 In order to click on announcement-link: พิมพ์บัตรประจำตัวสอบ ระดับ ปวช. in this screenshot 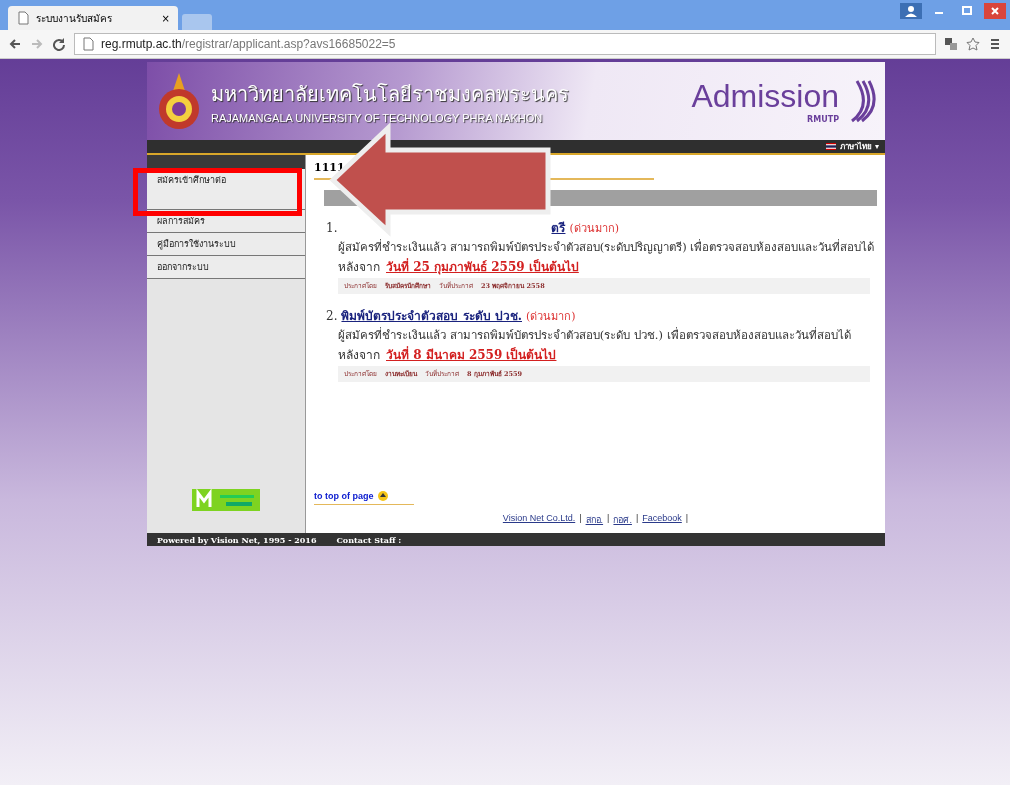, I will do `click(431, 316)`.